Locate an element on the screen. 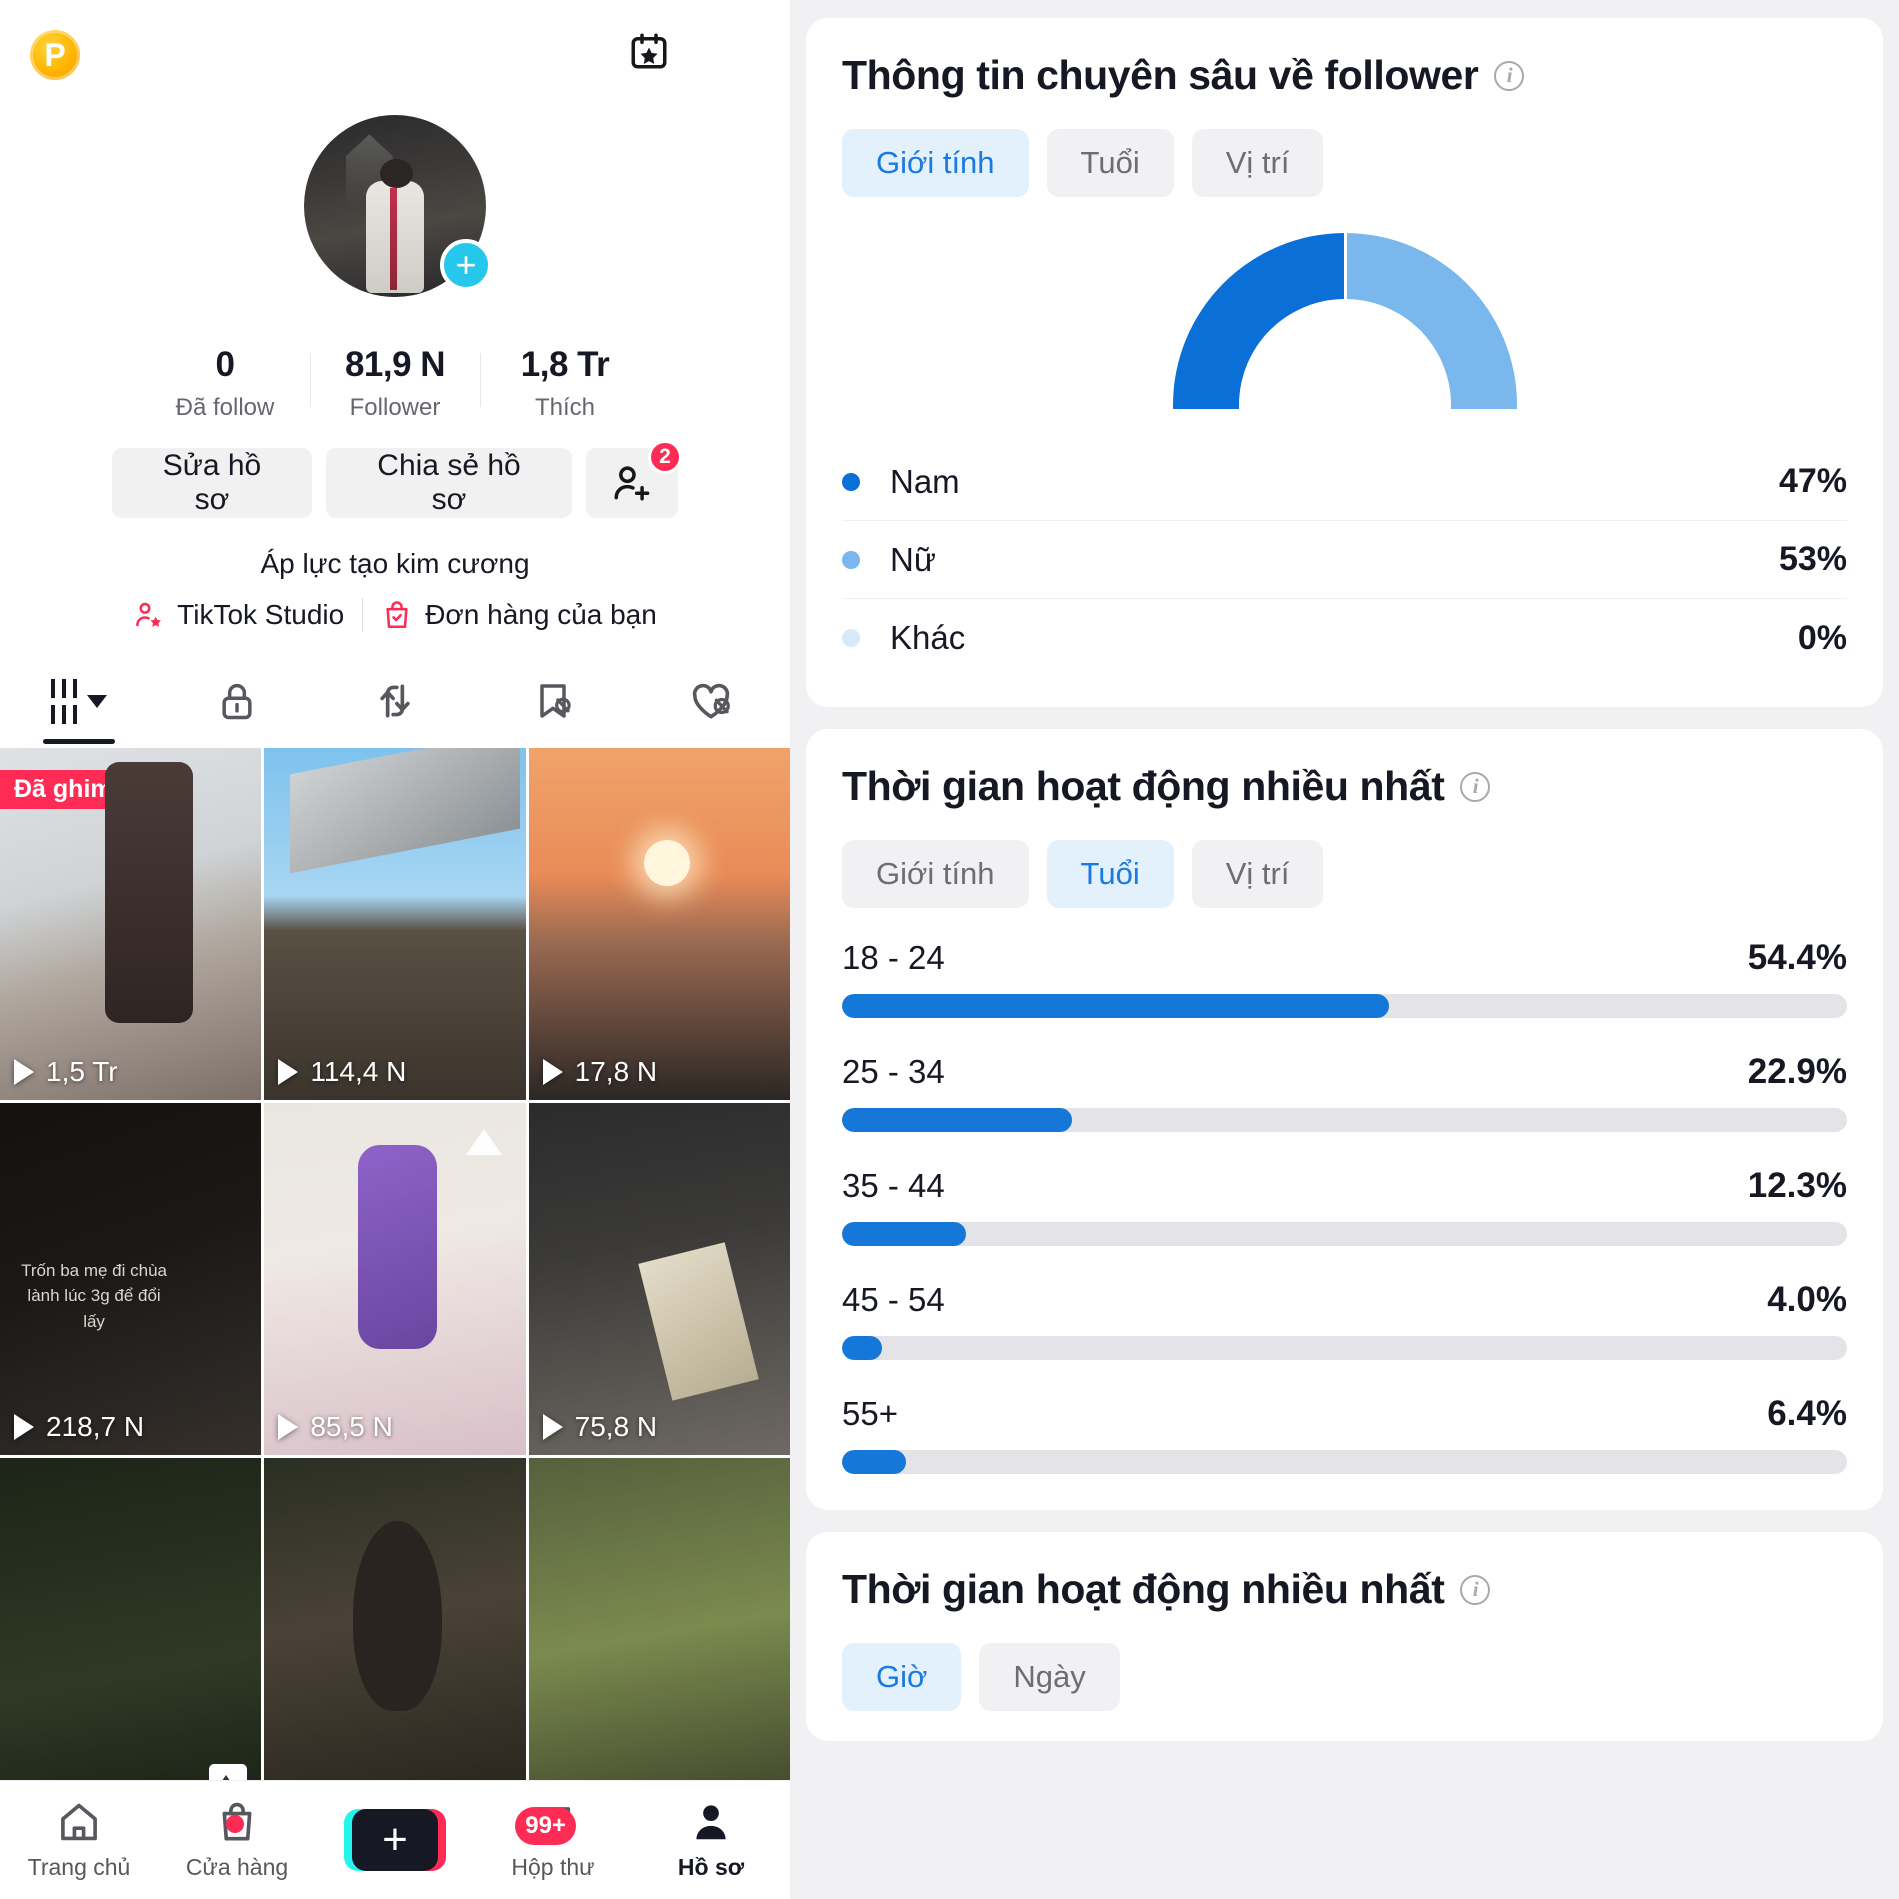  video-thumbnail: 114,4 N is located at coordinates (395, 924).